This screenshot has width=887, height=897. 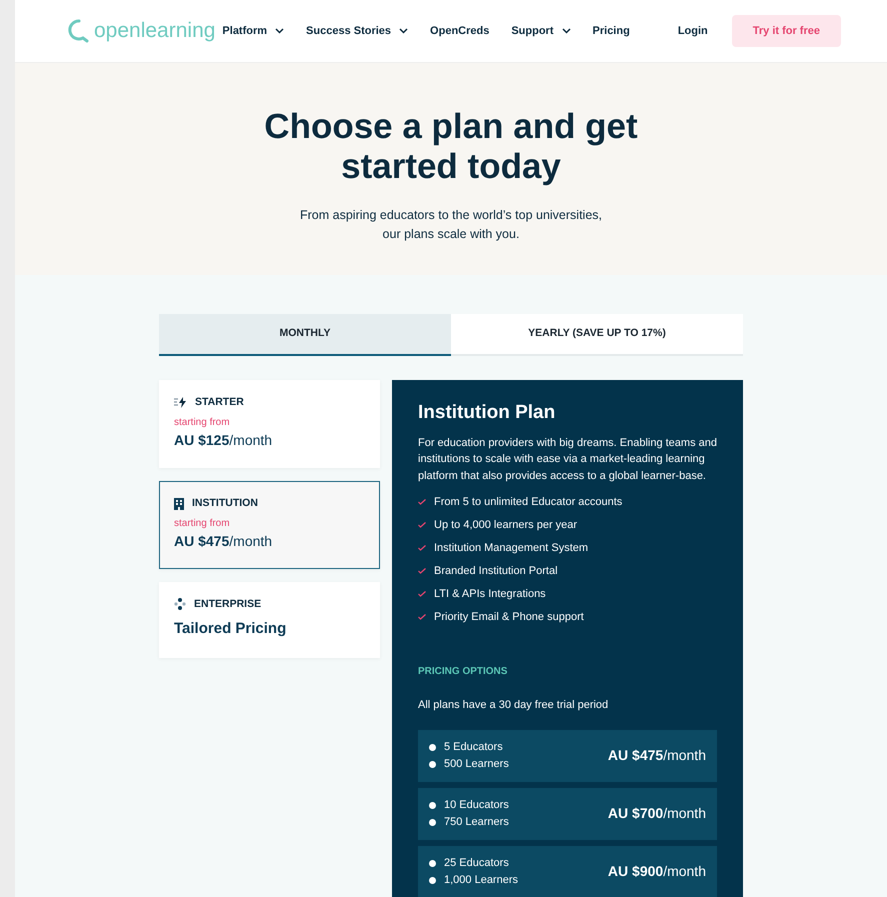 I want to click on feature-text: Up to 4,000 learners per year, so click(x=506, y=525).